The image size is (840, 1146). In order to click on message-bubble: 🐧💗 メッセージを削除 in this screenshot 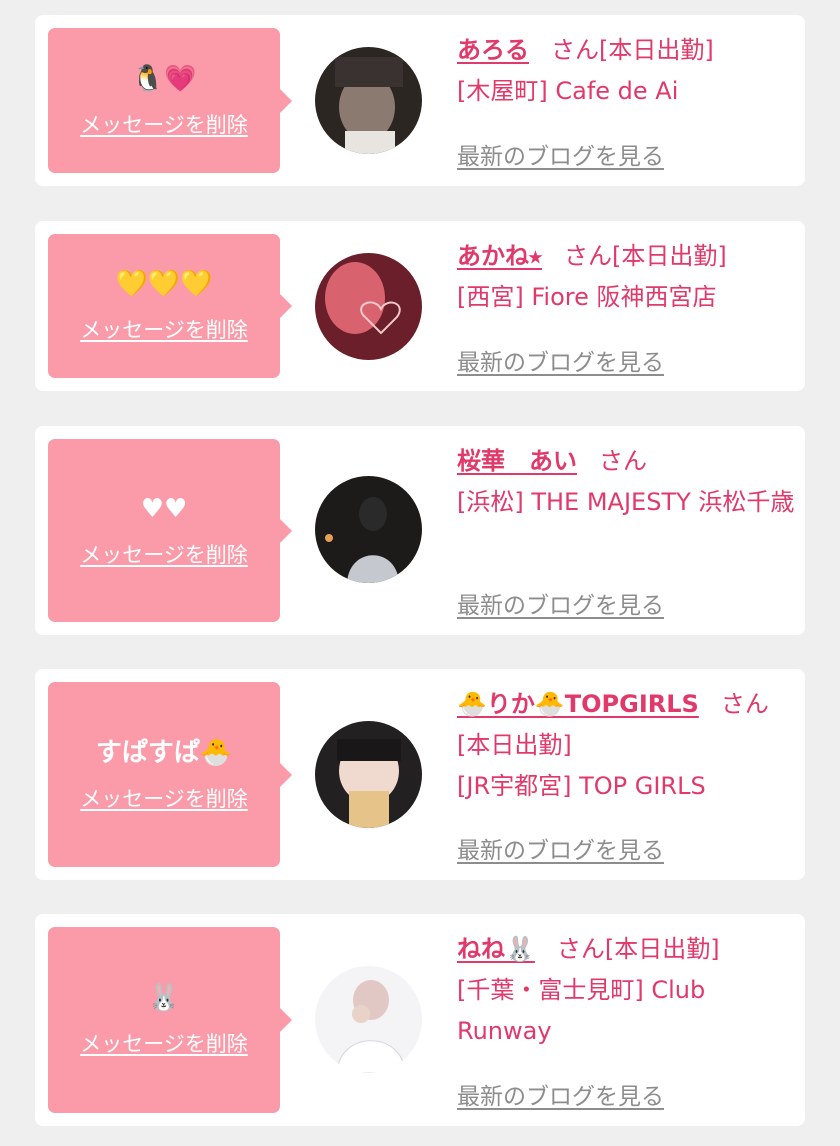, I will do `click(170, 100)`.